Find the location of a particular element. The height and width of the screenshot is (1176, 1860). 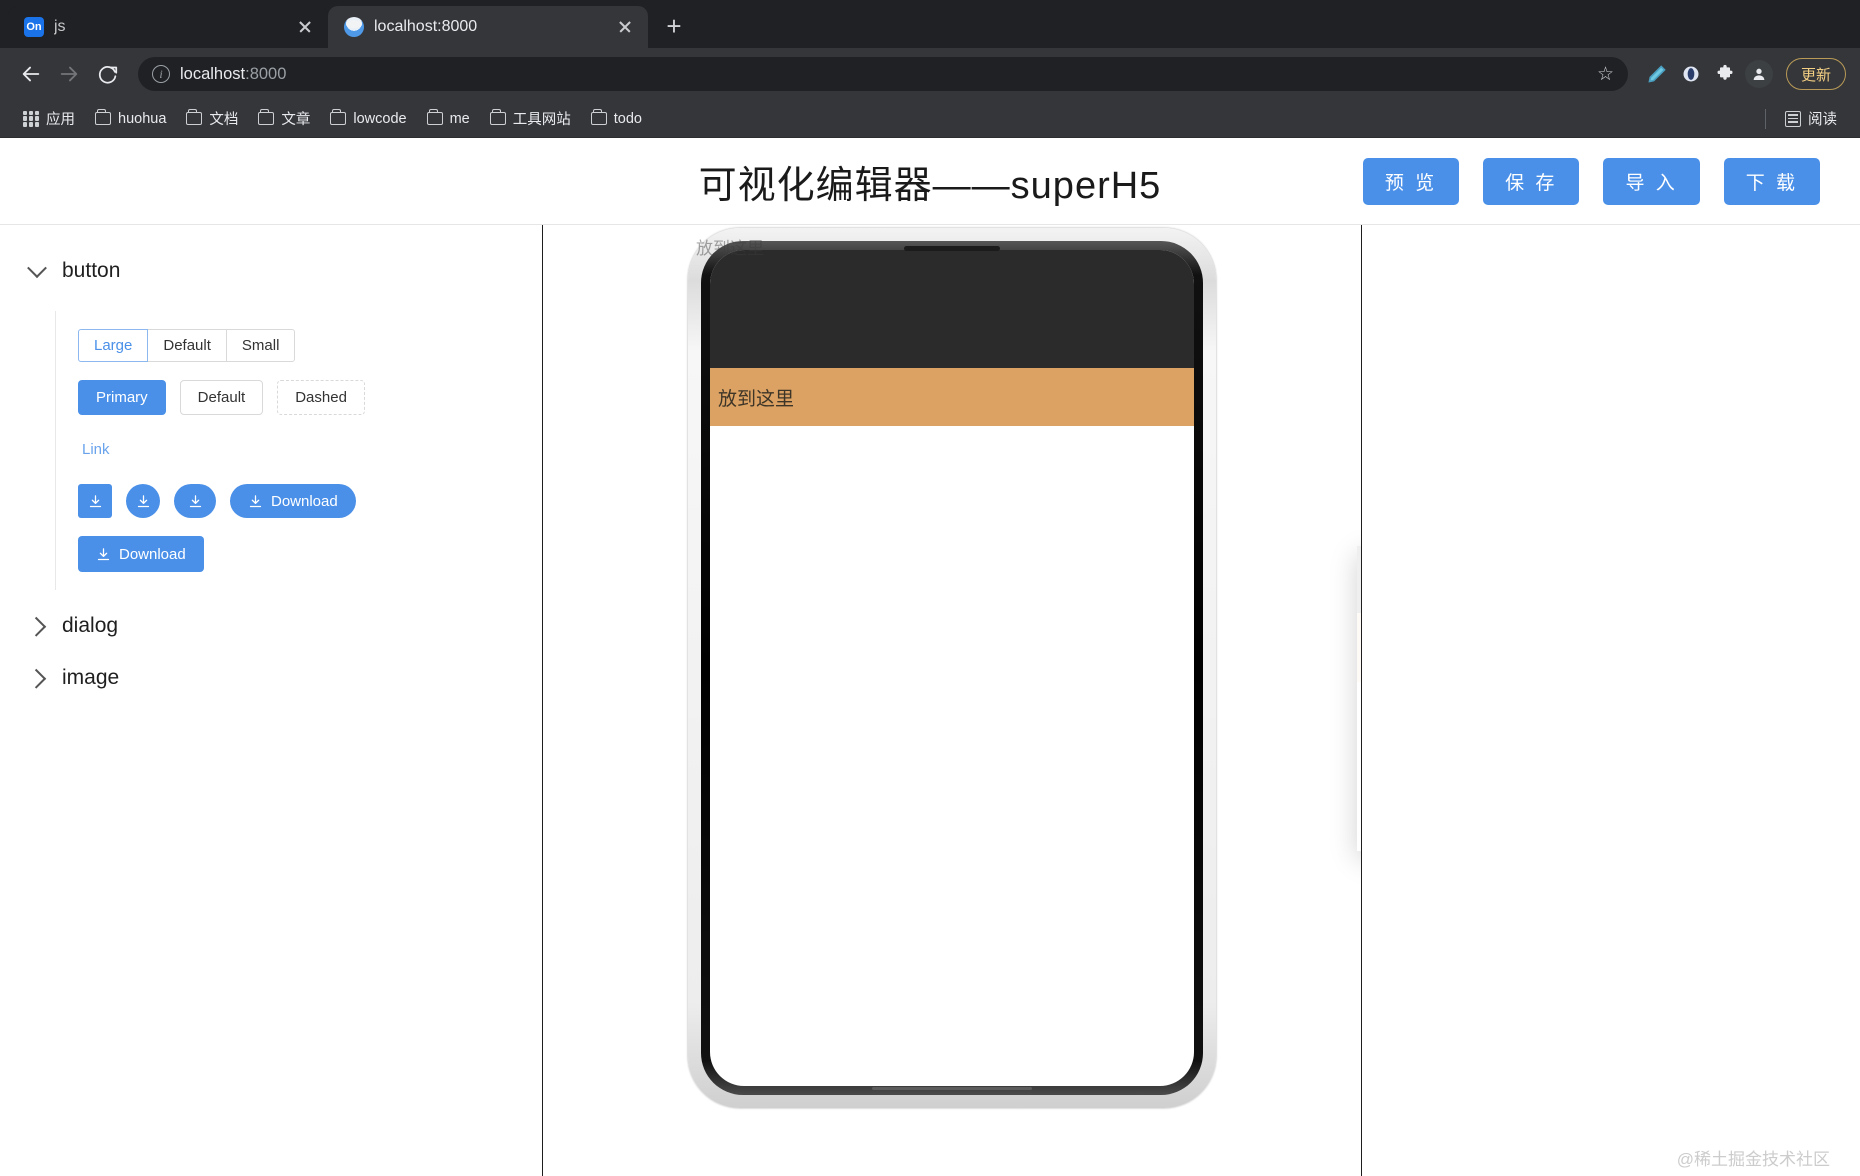

download-circle-button is located at coordinates (143, 501).